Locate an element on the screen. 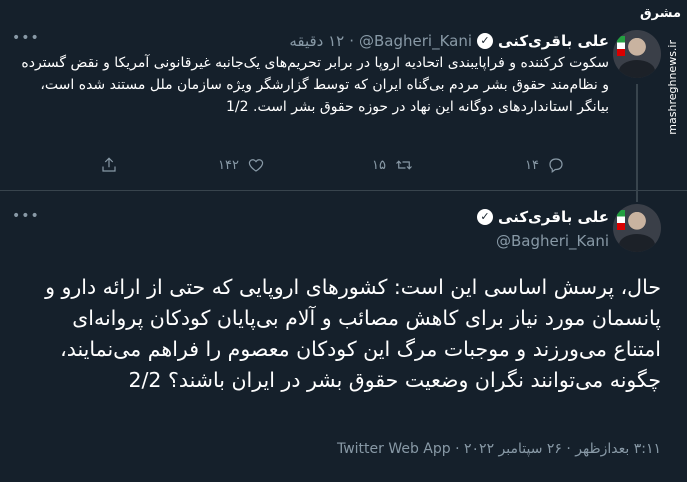 This screenshot has width=687, height=482. like-button: ۱۴۲ is located at coordinates (241, 165).